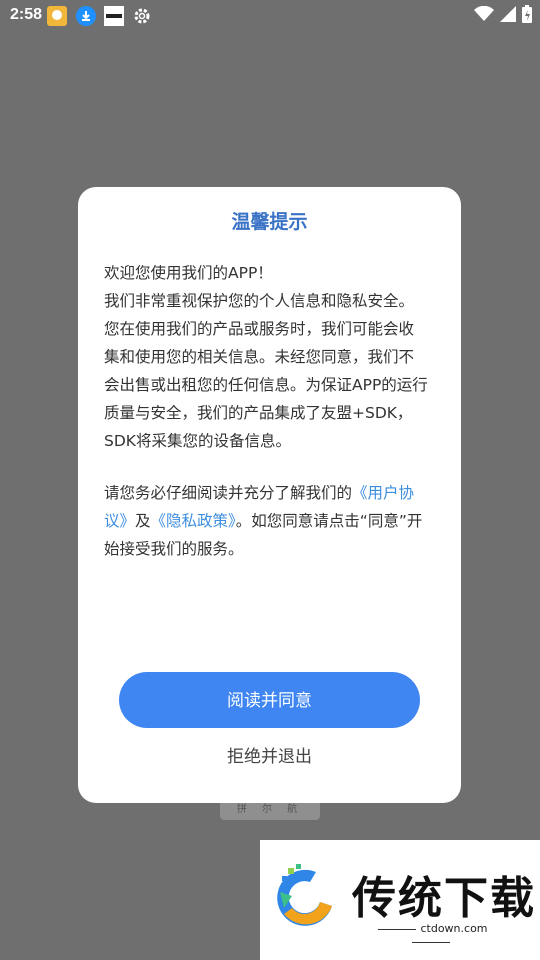  What do you see at coordinates (527, 16) in the screenshot?
I see `battery-charging-icon` at bounding box center [527, 16].